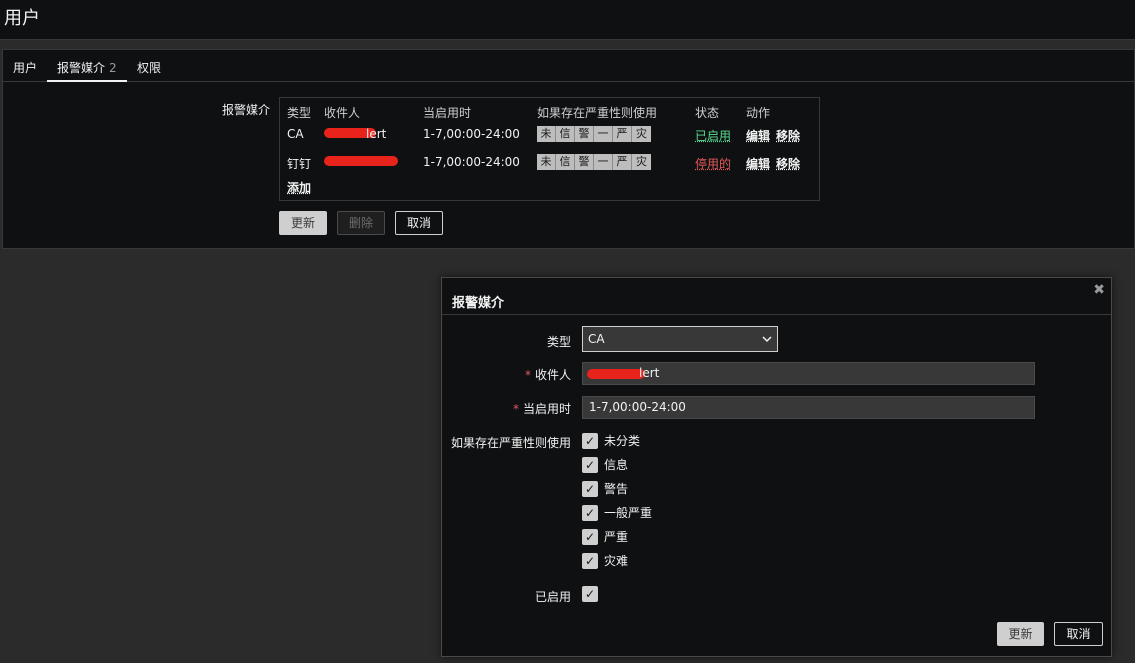 Image resolution: width=1135 pixels, height=663 pixels. I want to click on severity-checkbox-row: ✓ 一般严重, so click(617, 512).